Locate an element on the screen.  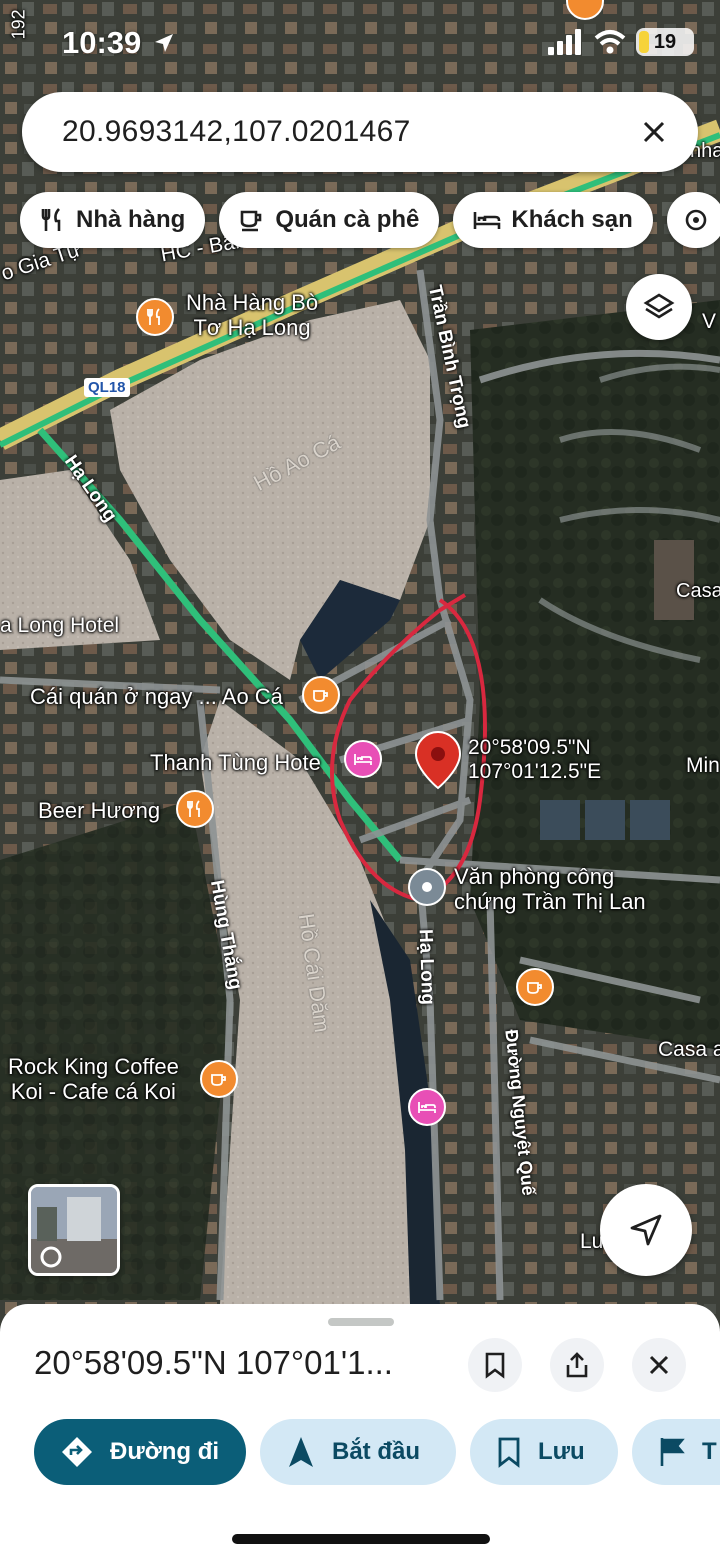
share-icon is located at coordinates (577, 1365).